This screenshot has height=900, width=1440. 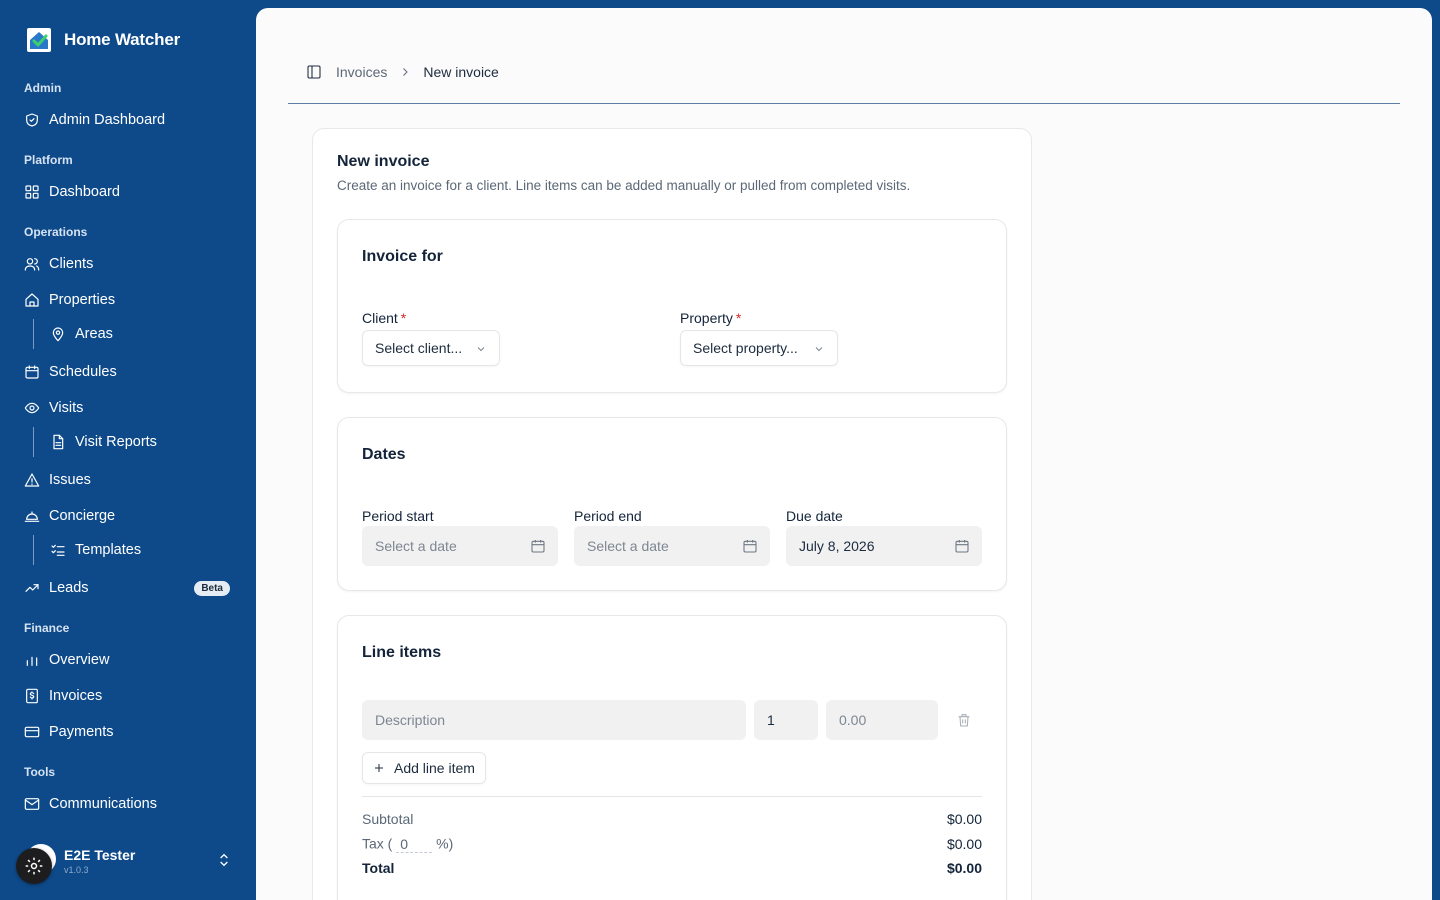 What do you see at coordinates (82, 300) in the screenshot?
I see `sidebar-item-label: Properties` at bounding box center [82, 300].